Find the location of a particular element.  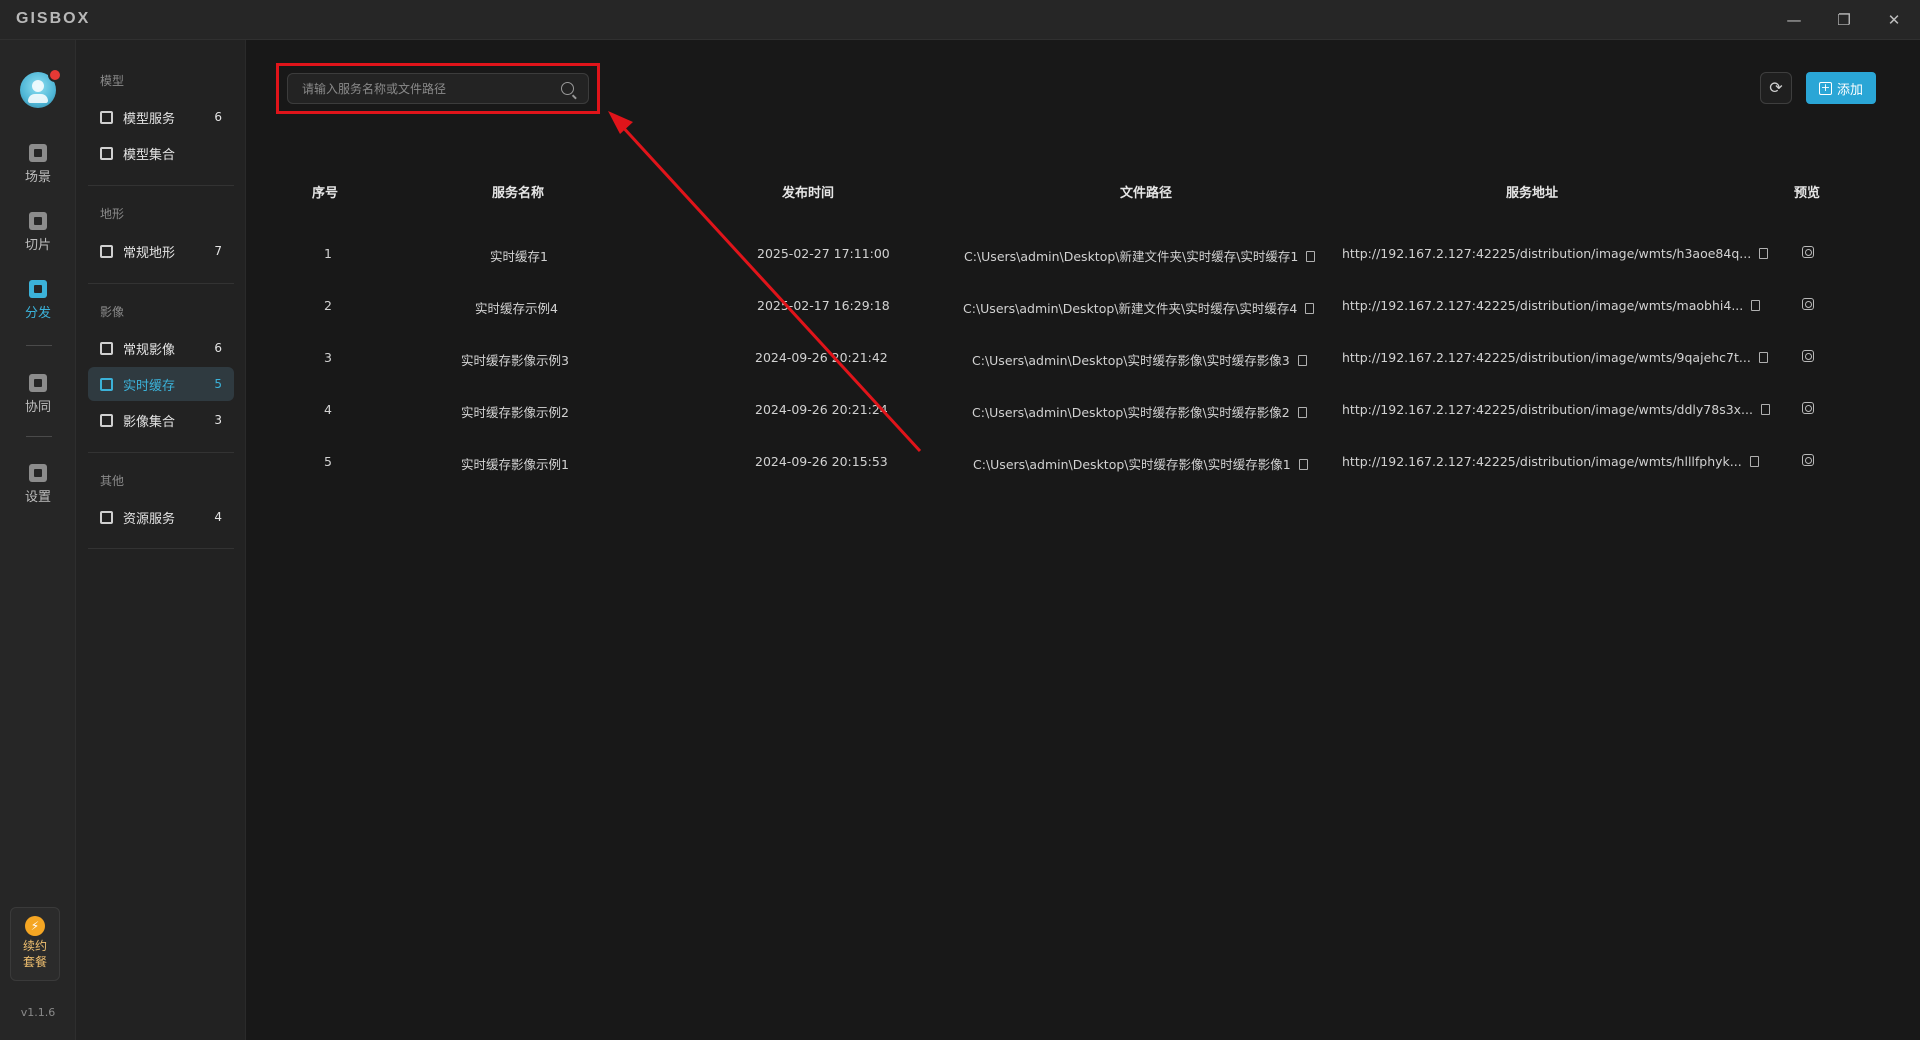

lightning-icon: ⚡ is located at coordinates (35, 926).